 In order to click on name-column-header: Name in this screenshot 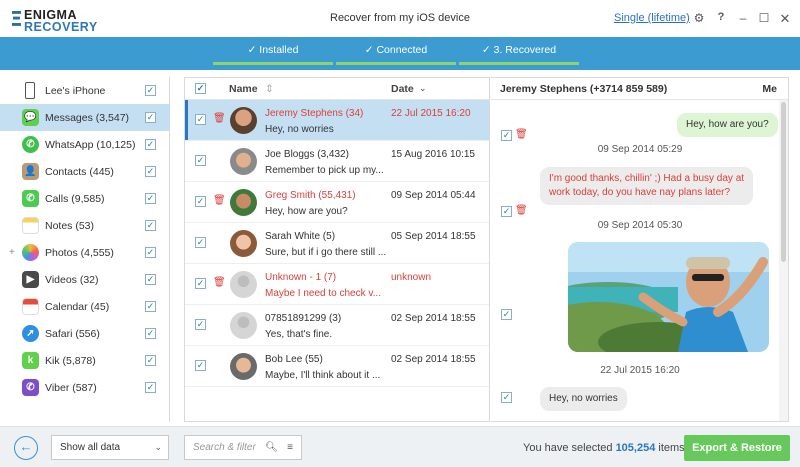, I will do `click(243, 89)`.